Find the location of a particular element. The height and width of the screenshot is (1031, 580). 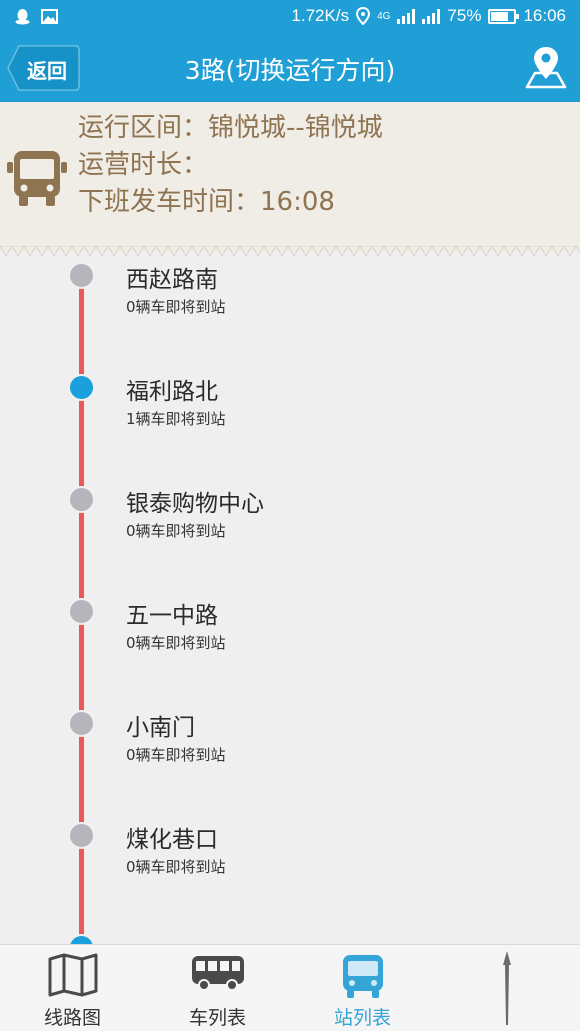

station-item: 西赵路南 0辆车即将到站 is located at coordinates (290, 312).